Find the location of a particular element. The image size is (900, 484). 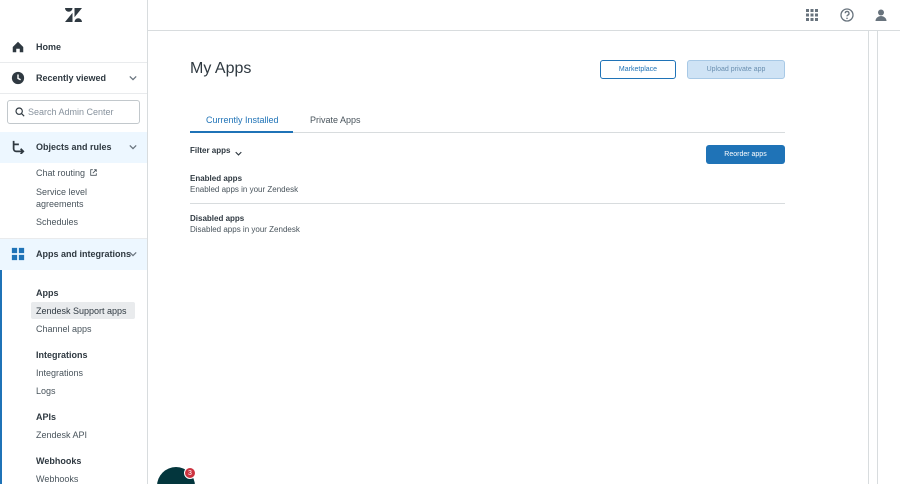

admin-search is located at coordinates (73, 112).